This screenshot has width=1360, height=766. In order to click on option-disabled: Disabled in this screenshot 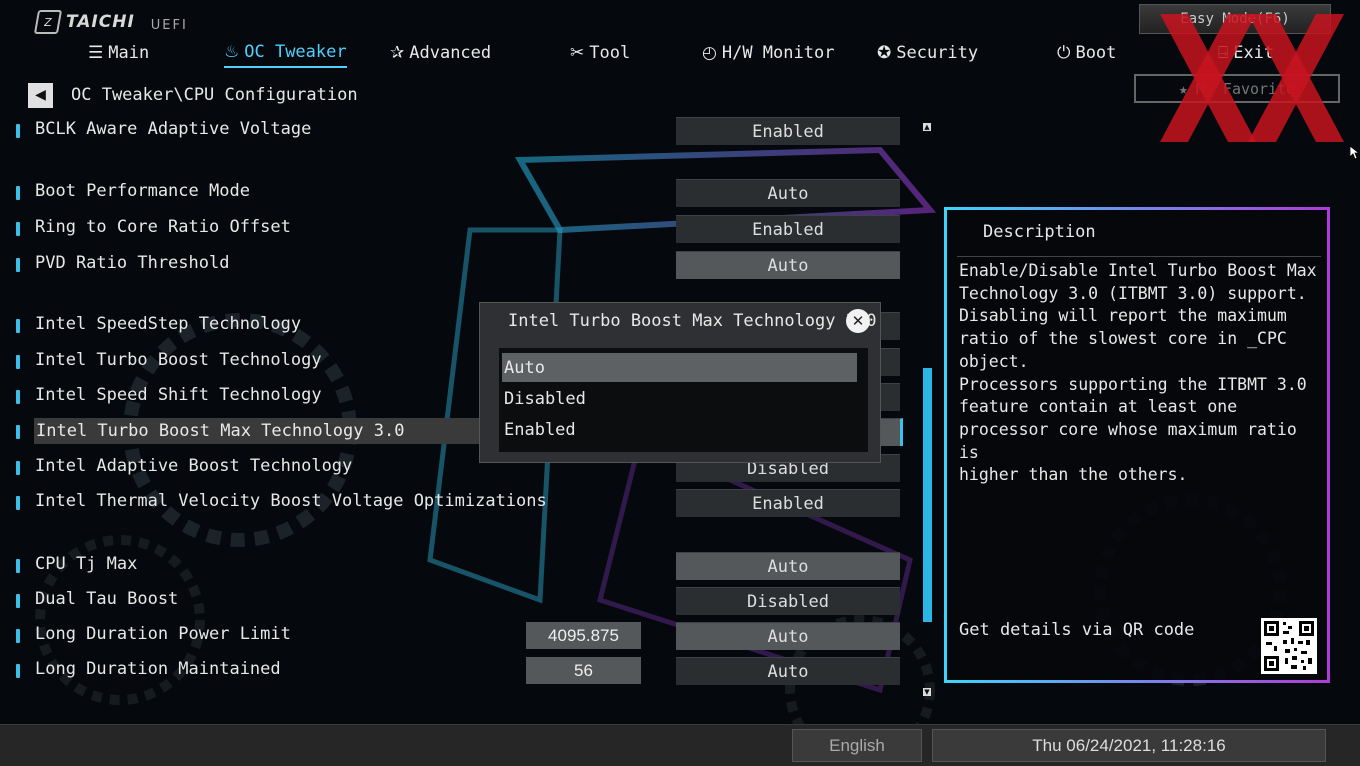, I will do `click(679, 398)`.